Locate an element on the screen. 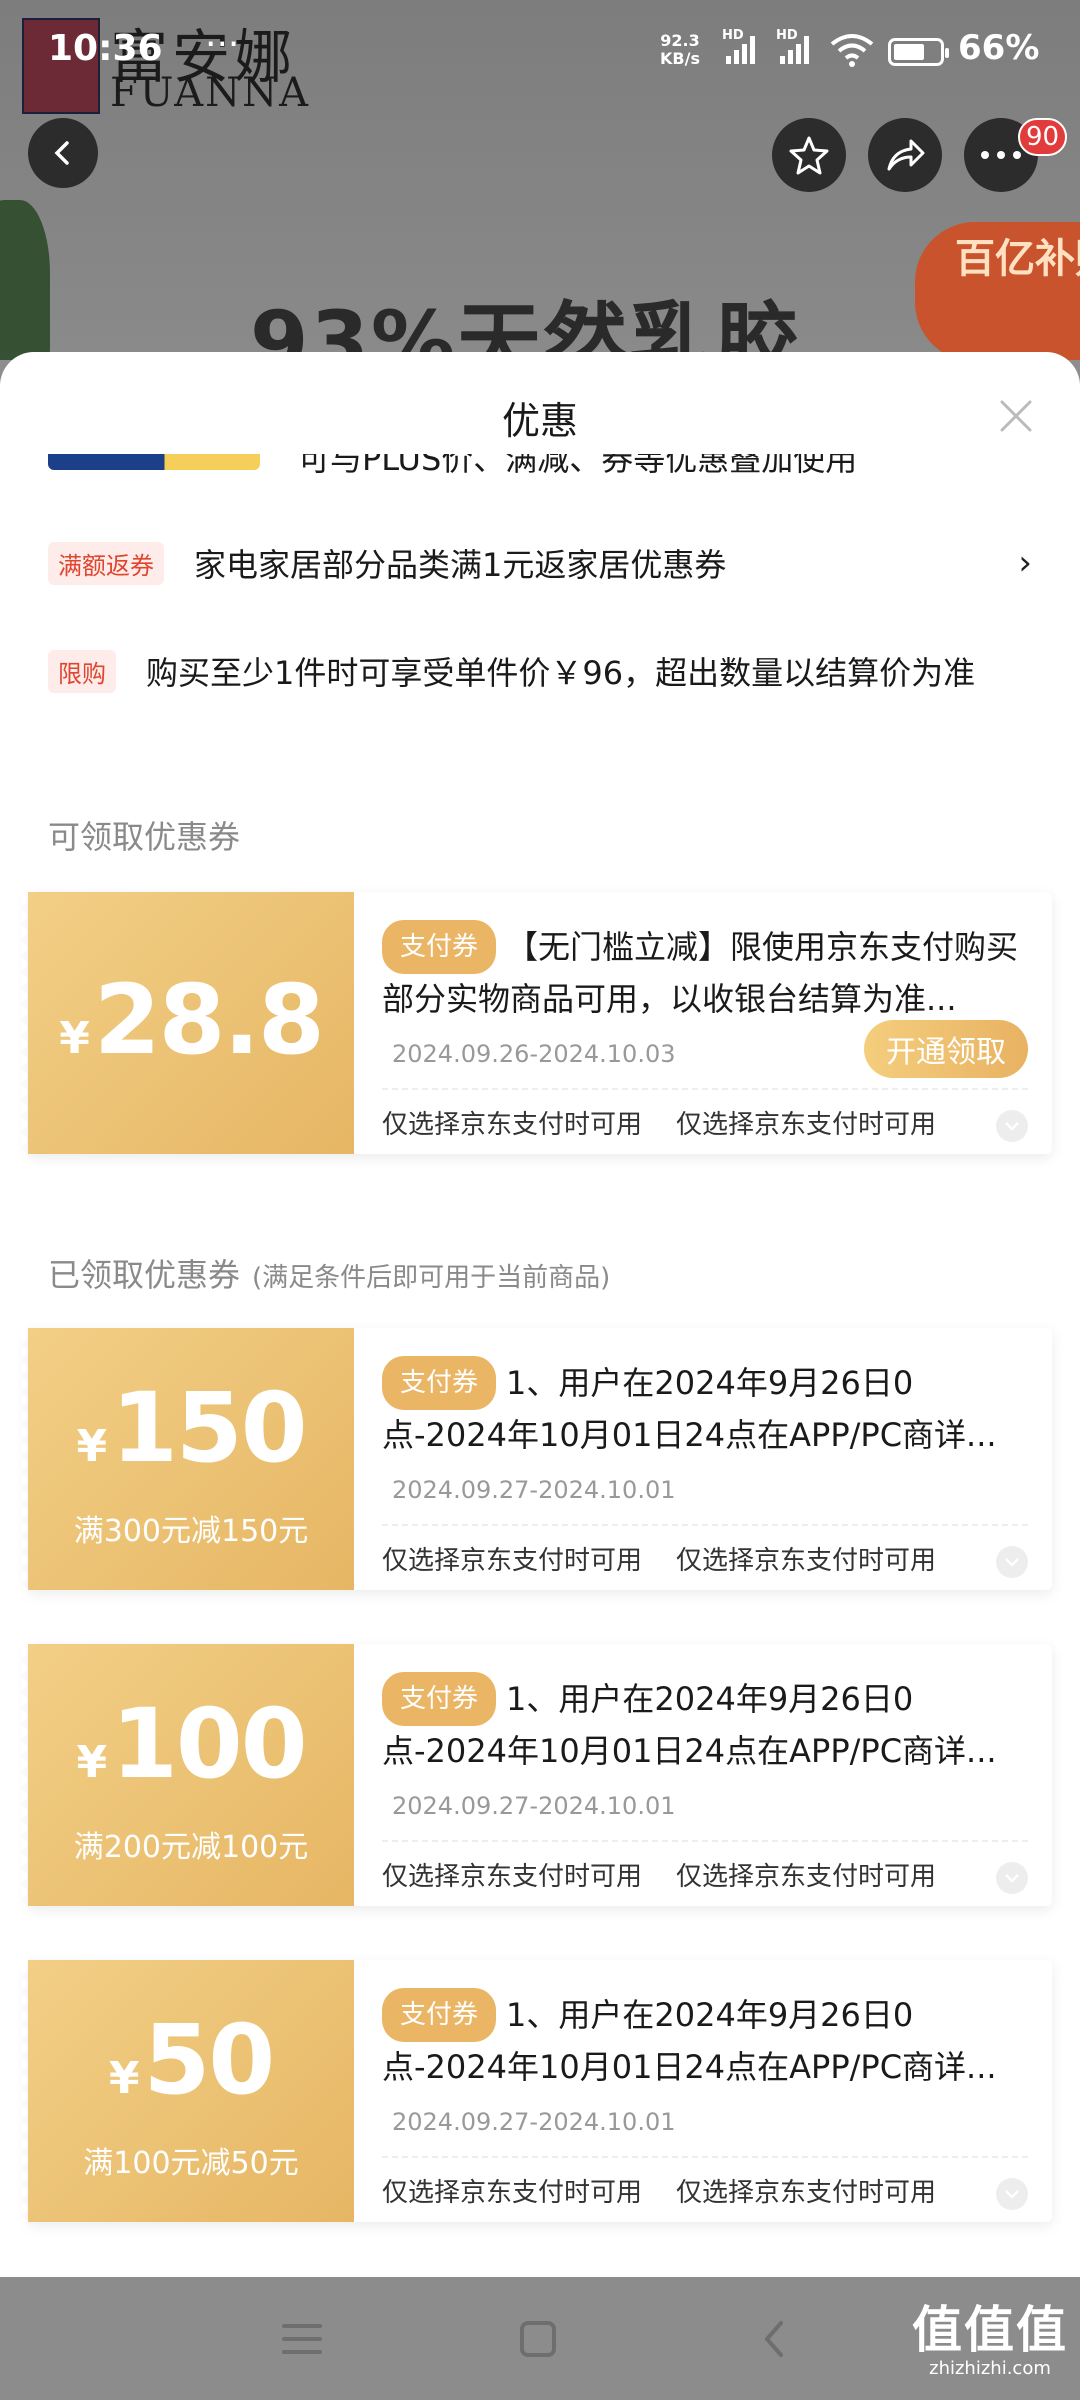 This screenshot has height=2400, width=1080. battery-percent: 66% is located at coordinates (999, 48).